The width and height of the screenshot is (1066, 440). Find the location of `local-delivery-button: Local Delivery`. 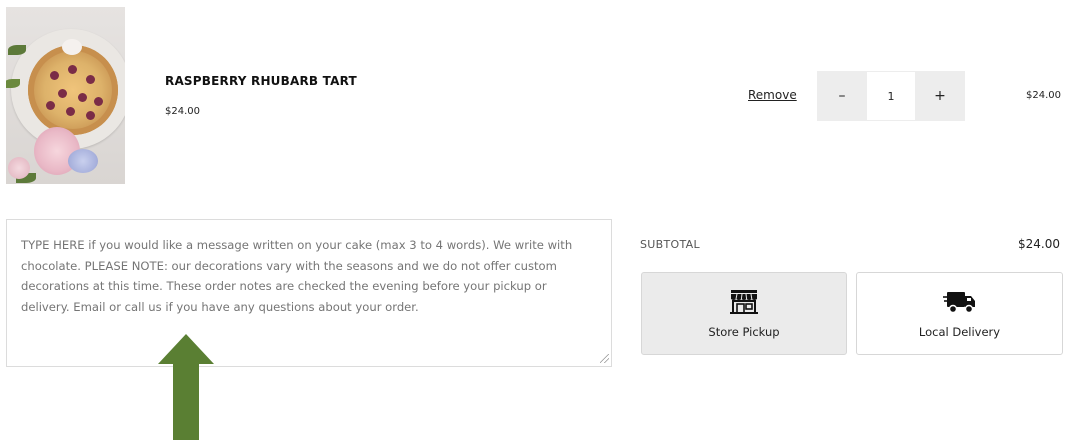

local-delivery-button: Local Delivery is located at coordinates (959, 313).